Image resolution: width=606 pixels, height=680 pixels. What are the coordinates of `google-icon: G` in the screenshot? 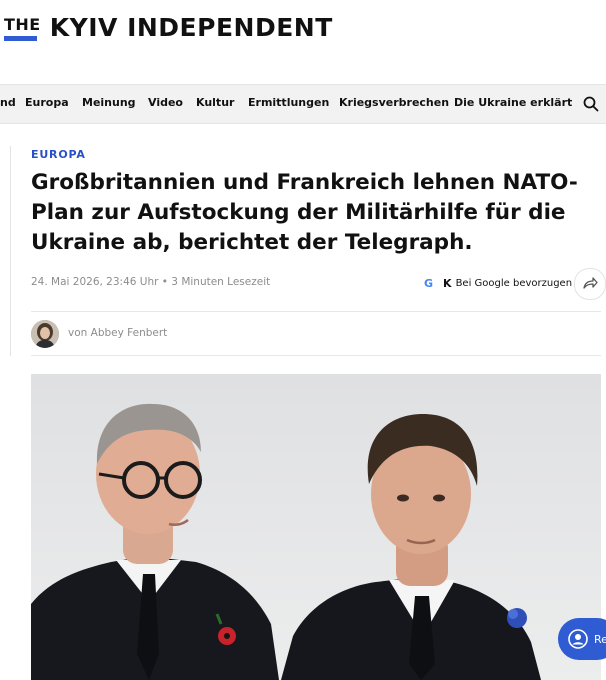 It's located at (429, 283).